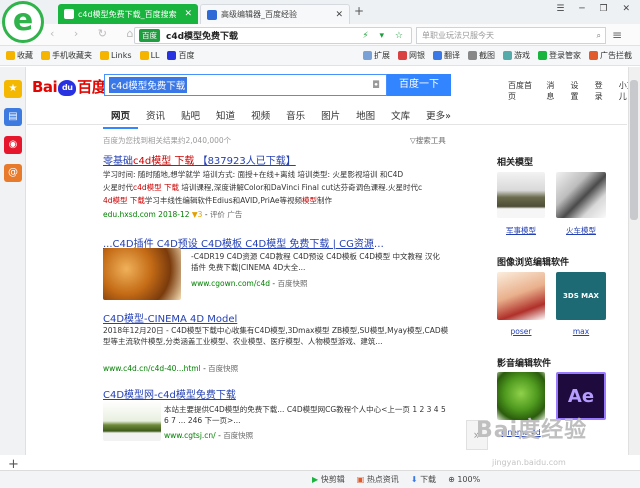  Describe the element at coordinates (327, 124) in the screenshot. I see `tabs-divider` at that location.